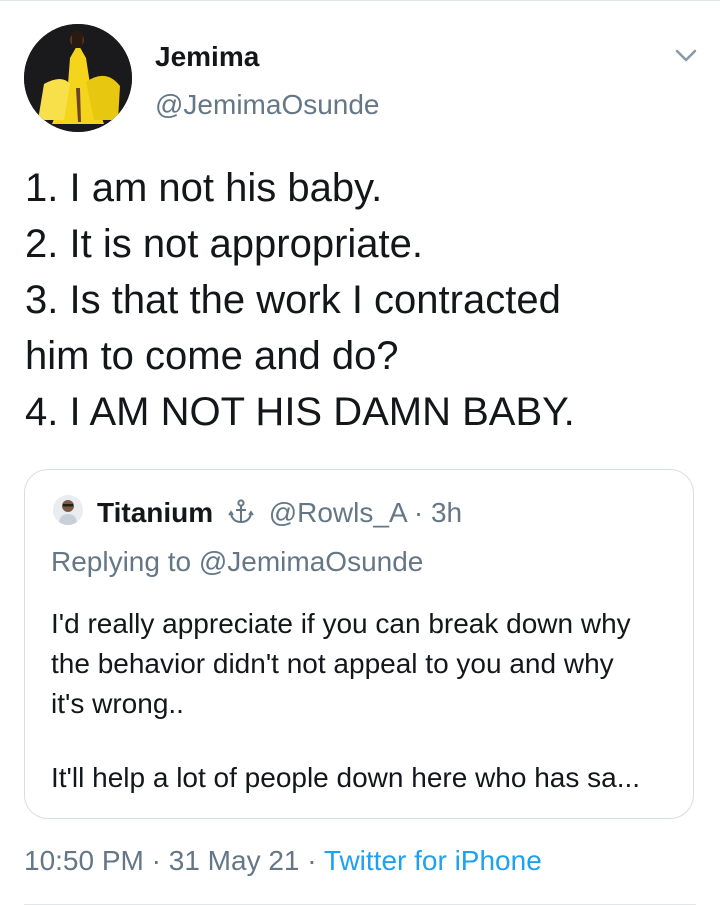 This screenshot has width=720, height=906. What do you see at coordinates (234, 860) in the screenshot?
I see `tweet-date: 31 May 21` at bounding box center [234, 860].